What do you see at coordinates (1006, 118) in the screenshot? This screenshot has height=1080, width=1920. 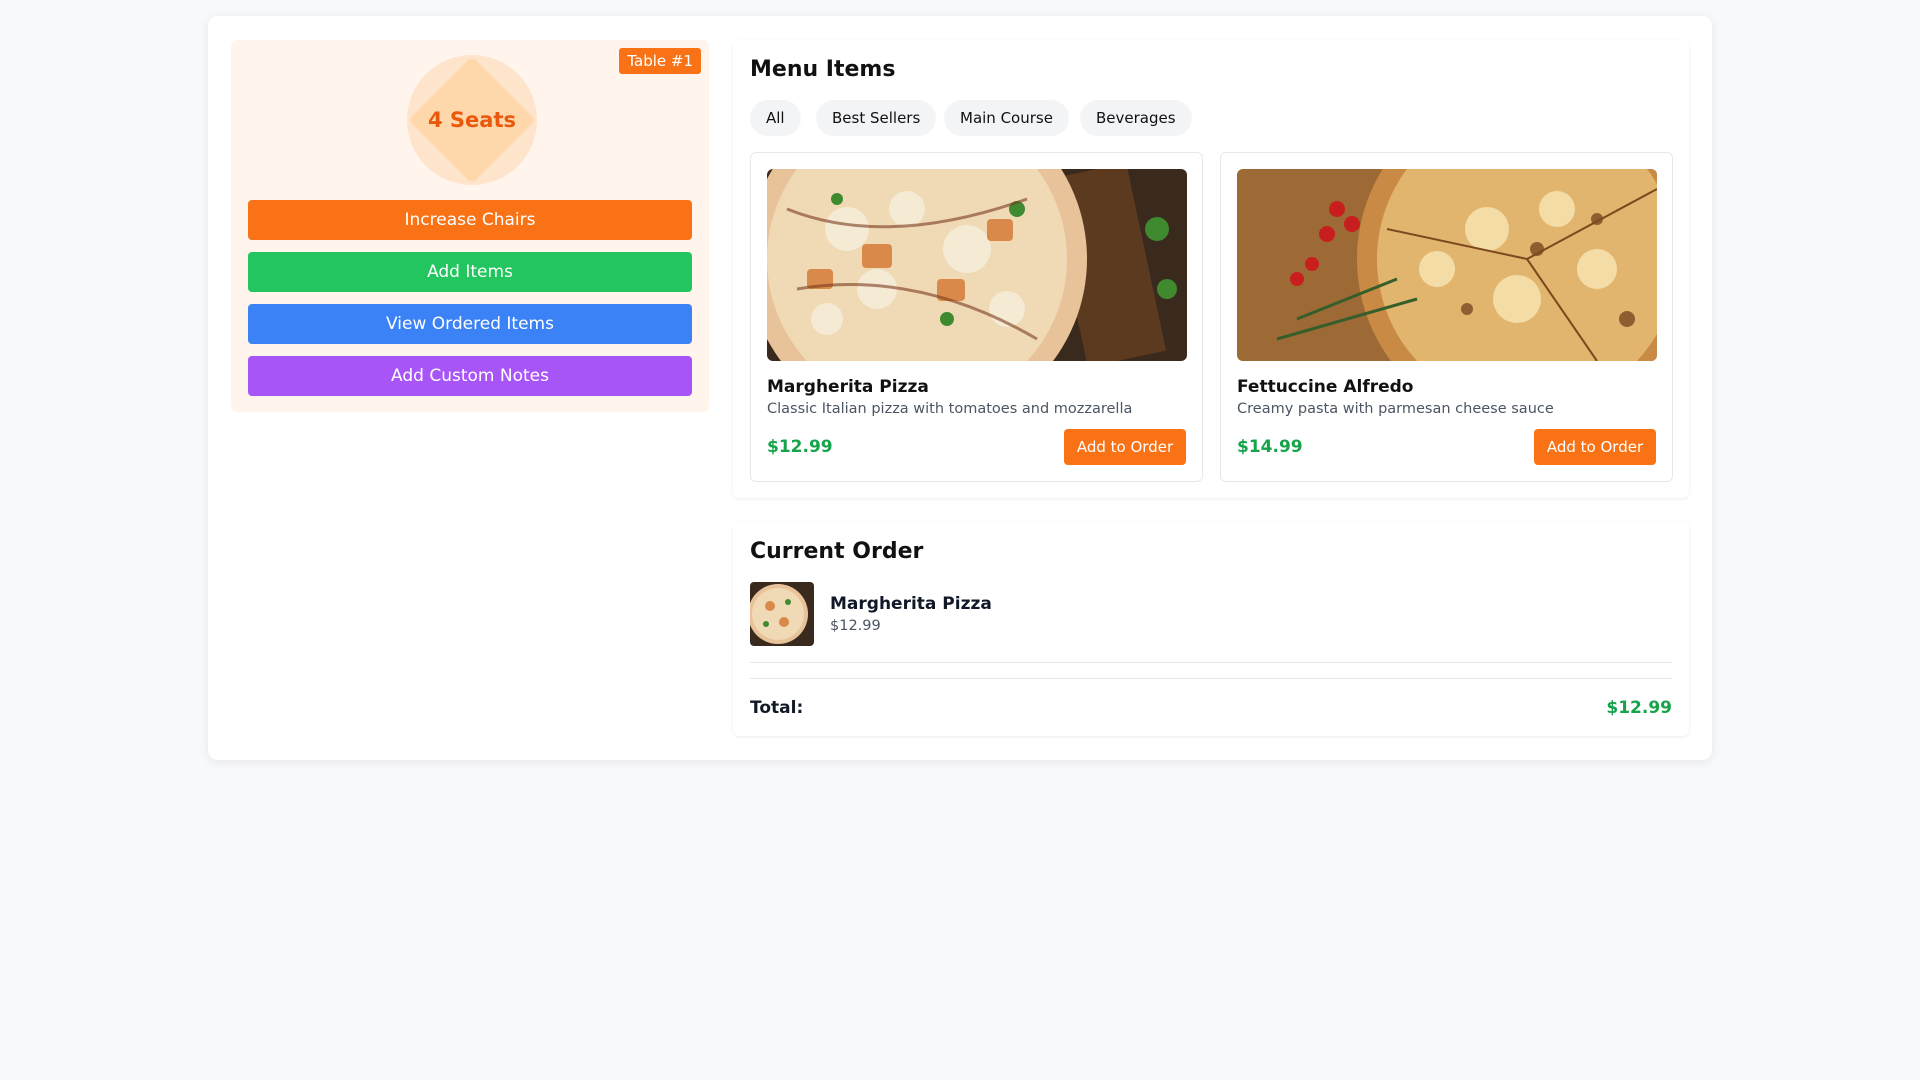 I see `filter-main-course: Main Course` at bounding box center [1006, 118].